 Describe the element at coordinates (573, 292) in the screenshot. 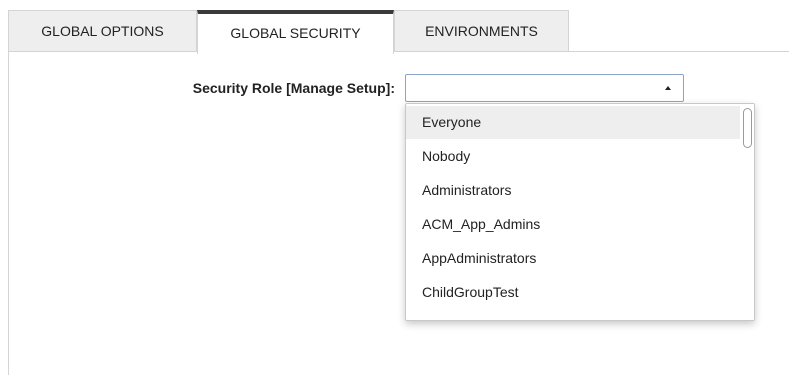

I see `dropdown-option-childgrouptest: ChildGroupTest` at that location.